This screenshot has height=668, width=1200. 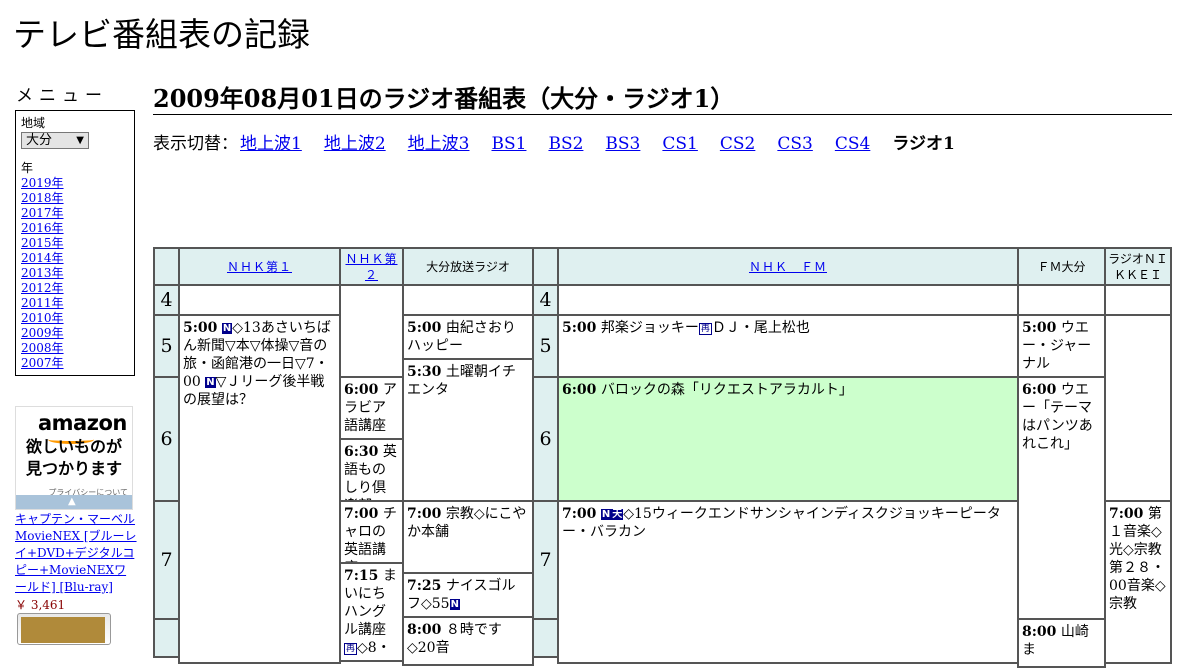 What do you see at coordinates (55, 140) in the screenshot?
I see `region-select: 大分 ▼` at bounding box center [55, 140].